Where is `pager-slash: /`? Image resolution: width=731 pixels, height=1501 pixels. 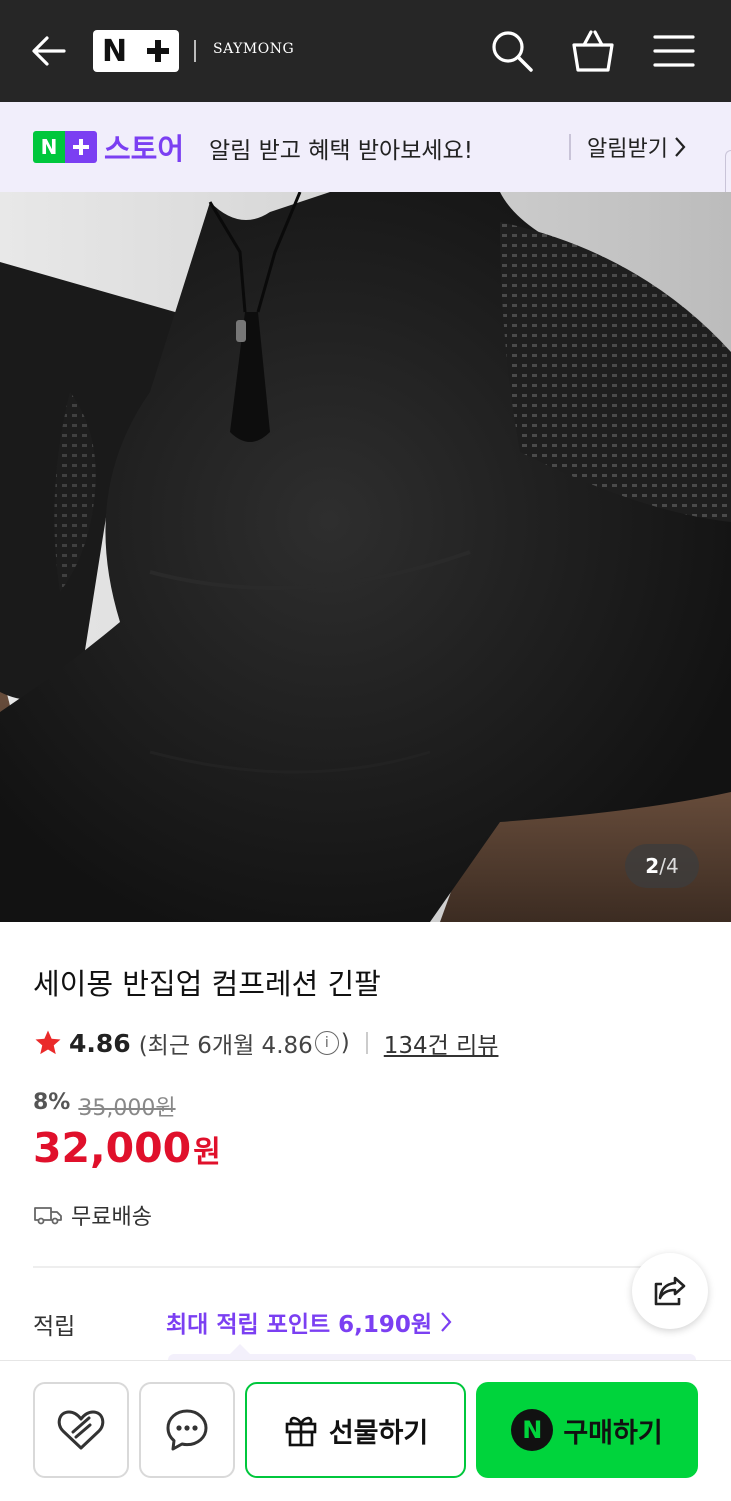 pager-slash: / is located at coordinates (662, 866).